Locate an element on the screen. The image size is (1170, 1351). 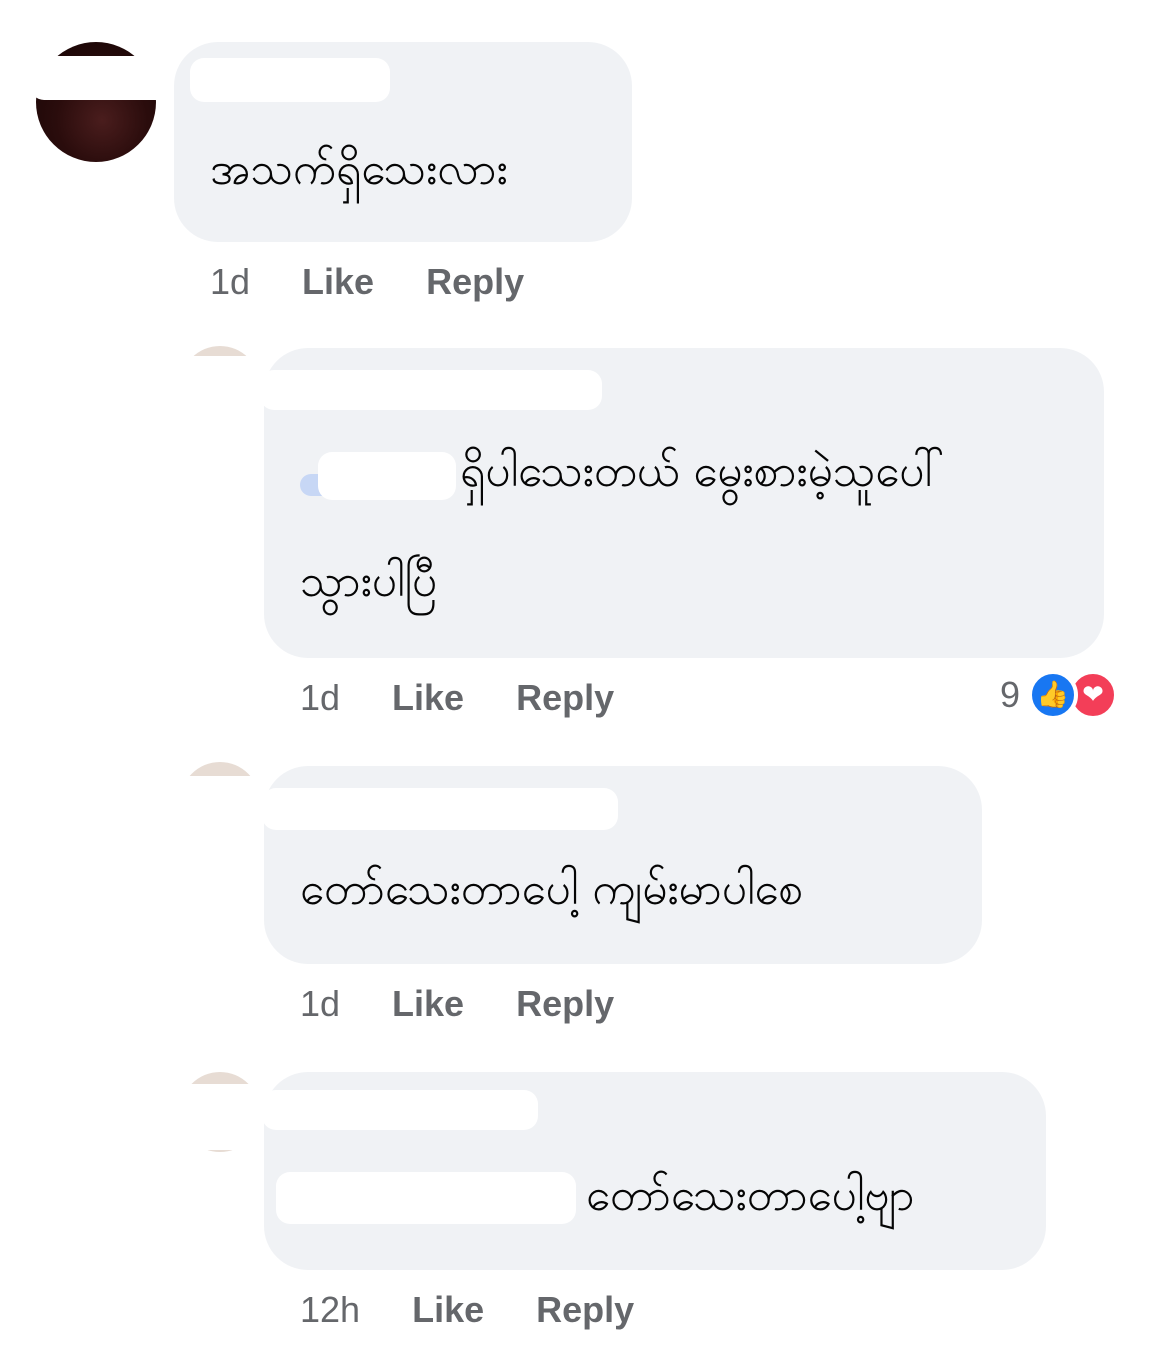
like-icon: 👍 is located at coordinates (1053, 695).